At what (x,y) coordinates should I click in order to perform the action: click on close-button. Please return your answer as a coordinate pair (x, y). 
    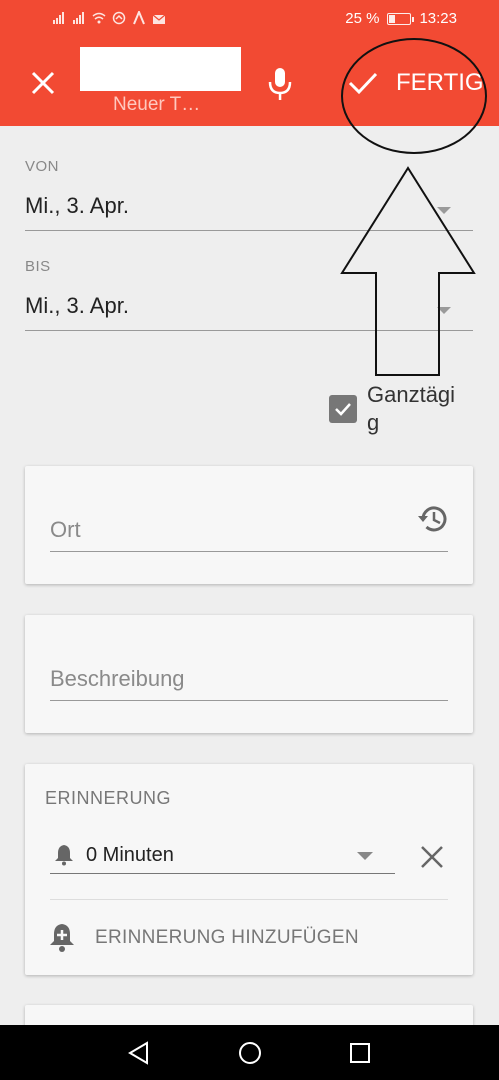
    Looking at the image, I should click on (43, 83).